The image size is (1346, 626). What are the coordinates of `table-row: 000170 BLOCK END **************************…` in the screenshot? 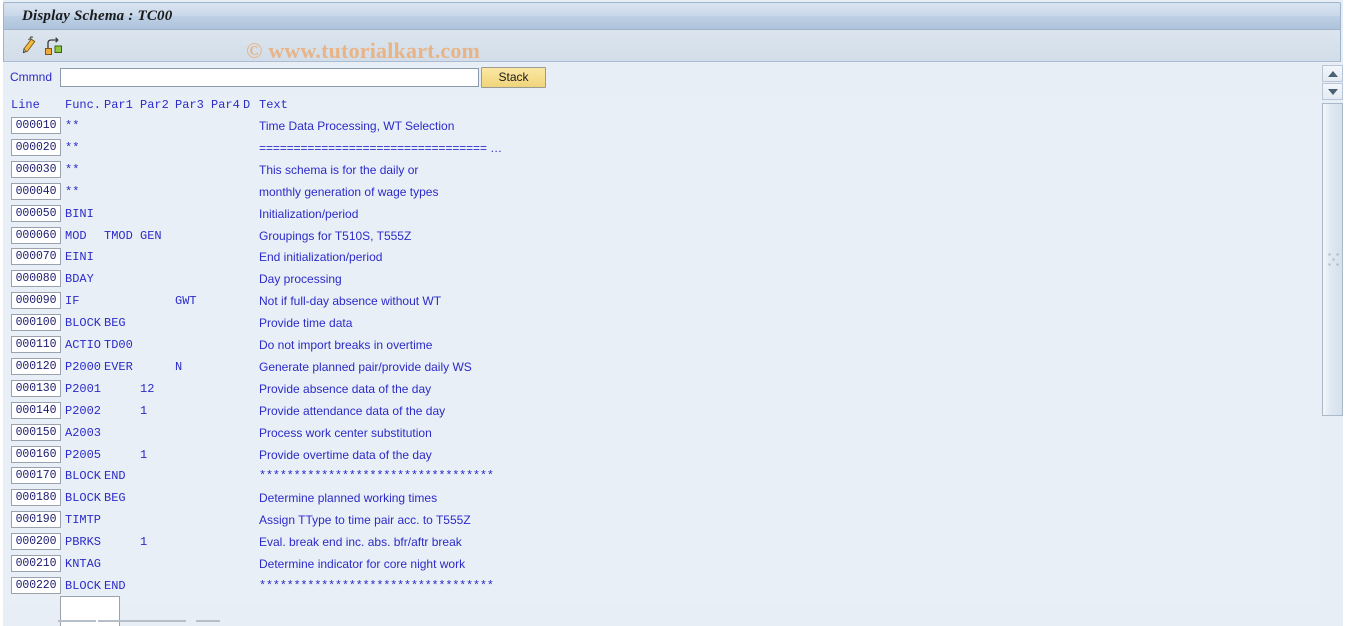 It's located at (661, 476).